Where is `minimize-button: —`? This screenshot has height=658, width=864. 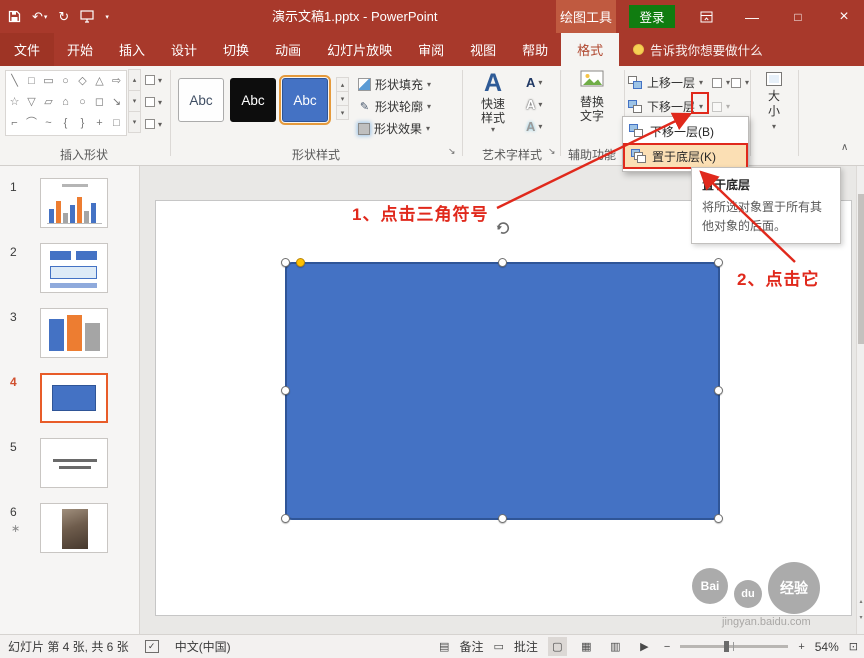 minimize-button: — is located at coordinates (752, 16).